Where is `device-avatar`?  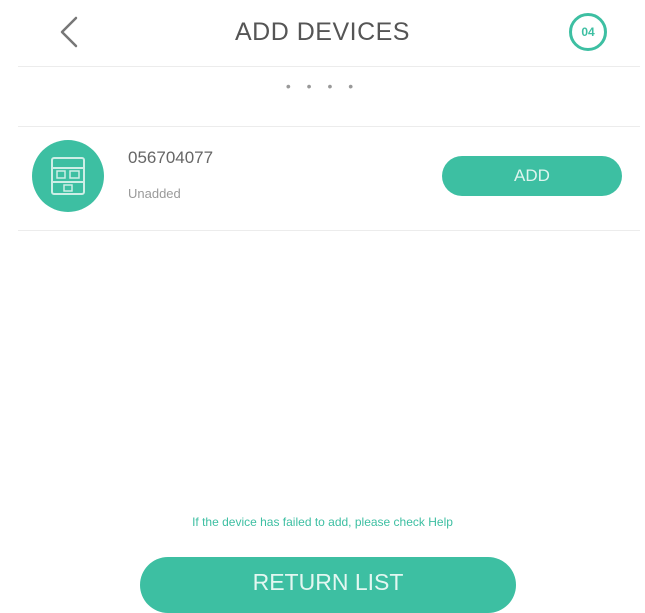 device-avatar is located at coordinates (68, 176).